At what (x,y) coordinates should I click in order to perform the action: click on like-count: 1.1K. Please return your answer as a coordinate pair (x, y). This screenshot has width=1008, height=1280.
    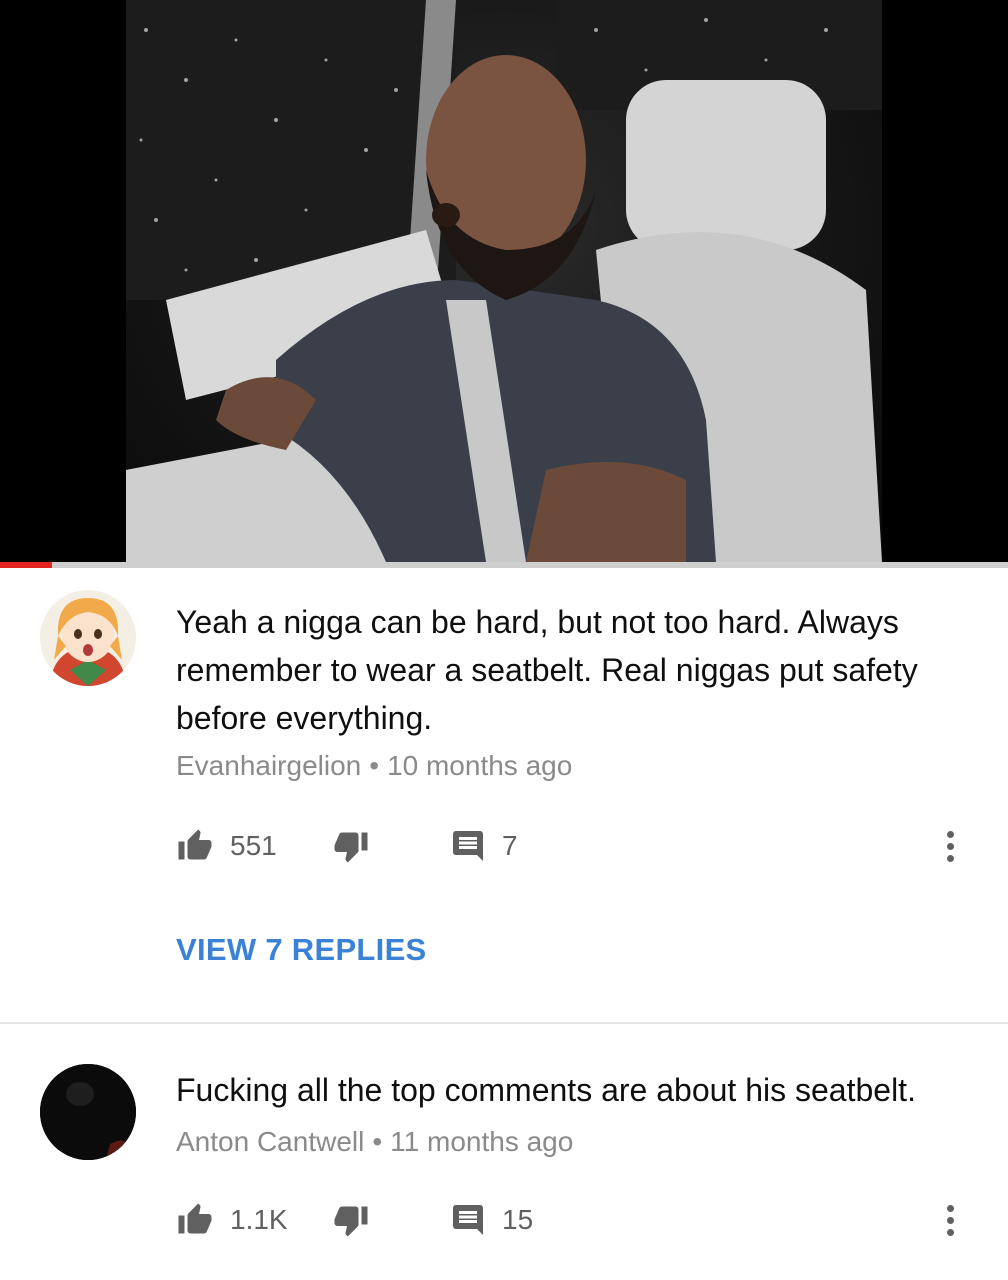
    Looking at the image, I should click on (259, 1219).